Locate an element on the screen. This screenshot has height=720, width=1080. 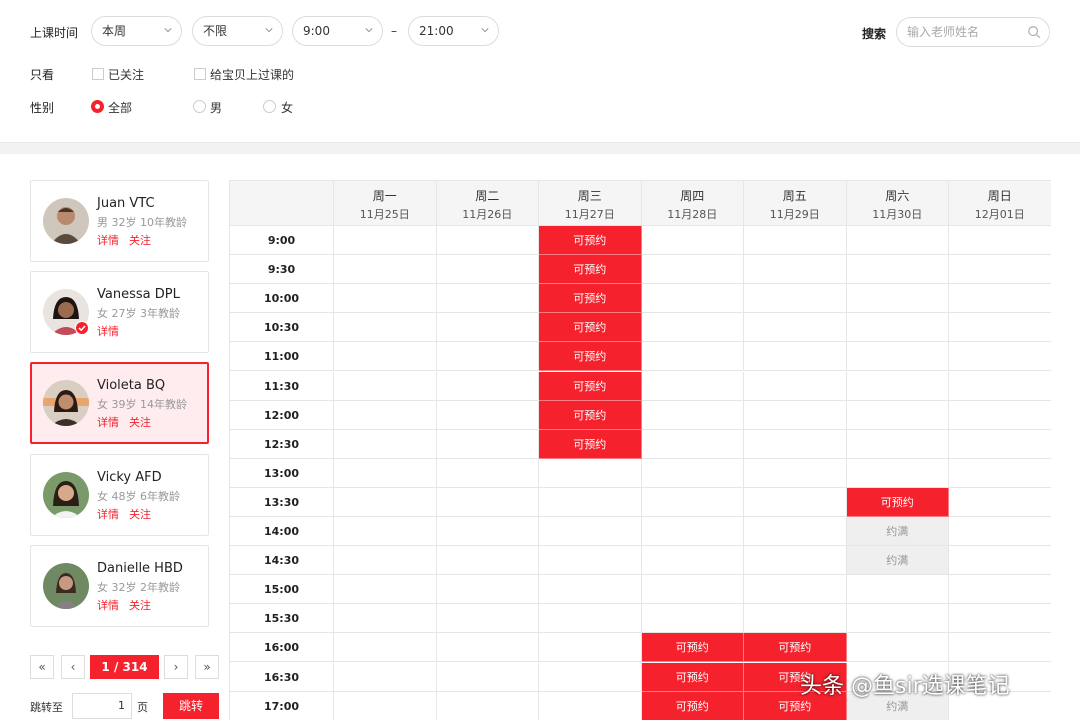
day-header: 周一 11月25日 is located at coordinates (385, 203).